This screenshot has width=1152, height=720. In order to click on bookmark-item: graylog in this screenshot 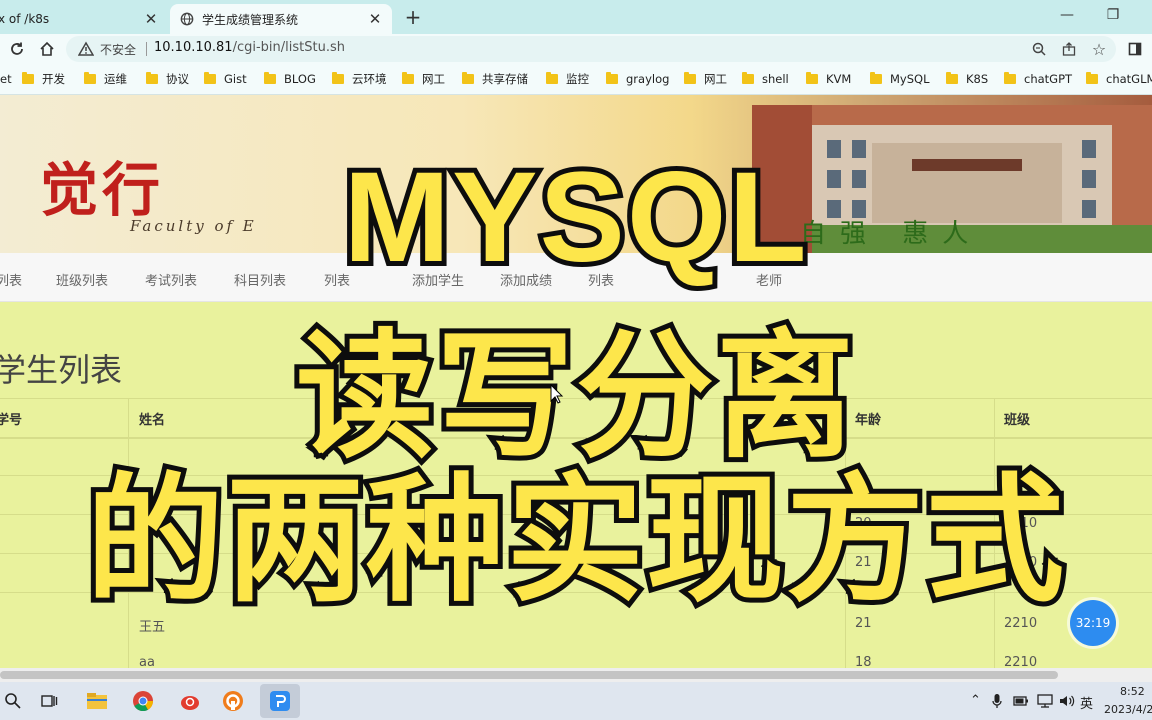, I will do `click(637, 79)`.